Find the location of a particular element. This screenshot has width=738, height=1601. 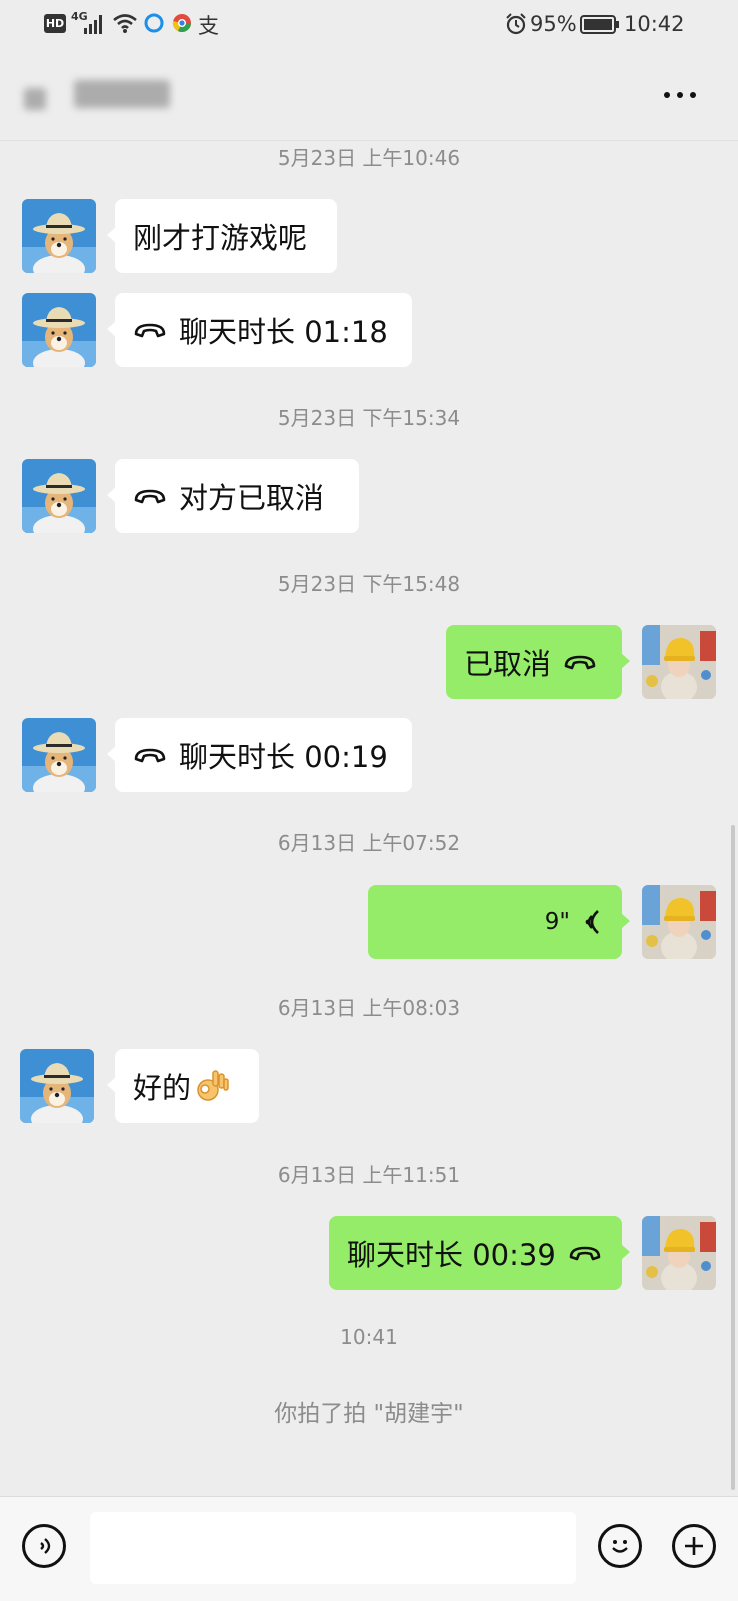

outgoing-voice-message: 9" is located at coordinates (499, 922).